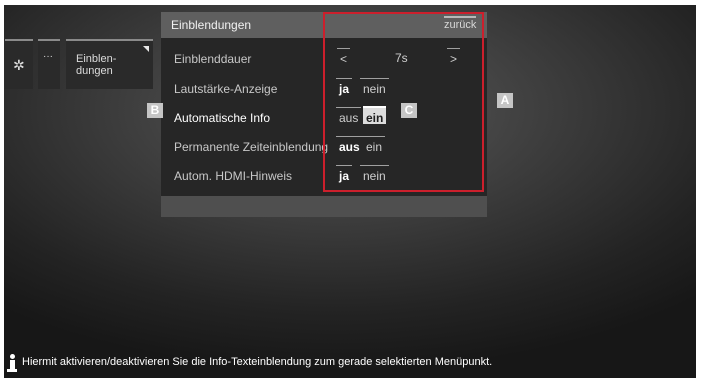 The height and width of the screenshot is (383, 701). Describe the element at coordinates (233, 176) in the screenshot. I see `row-label-autom-hdmi-hinweis: Autom. HDMI-Hinweis` at that location.